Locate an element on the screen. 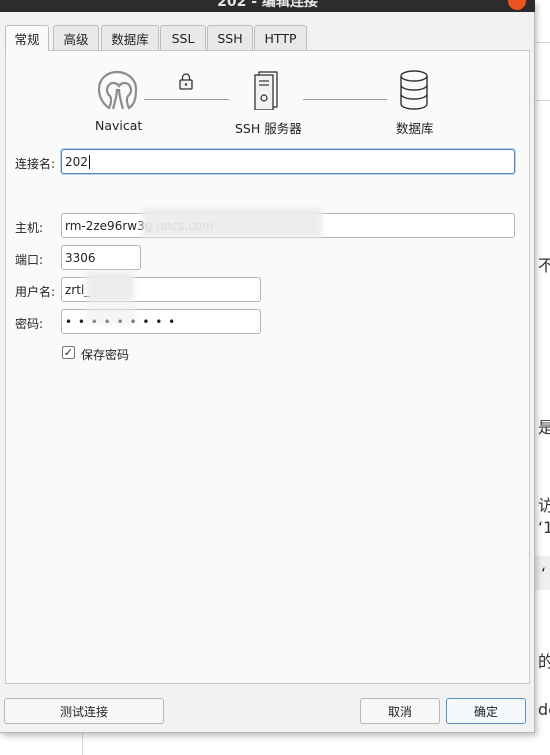 The height and width of the screenshot is (755, 550). navicat-label: Navicat is located at coordinates (119, 125).